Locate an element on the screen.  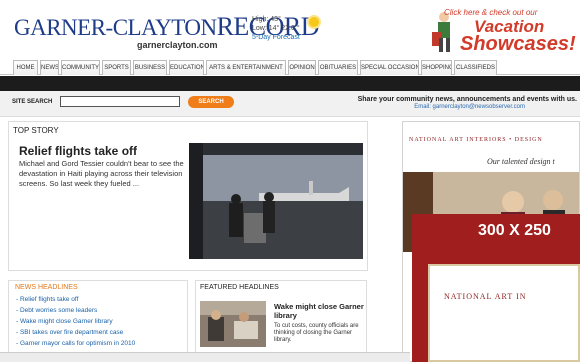
logo-text-main: GARNER-CLAYTON is located at coordinates (115, 27).